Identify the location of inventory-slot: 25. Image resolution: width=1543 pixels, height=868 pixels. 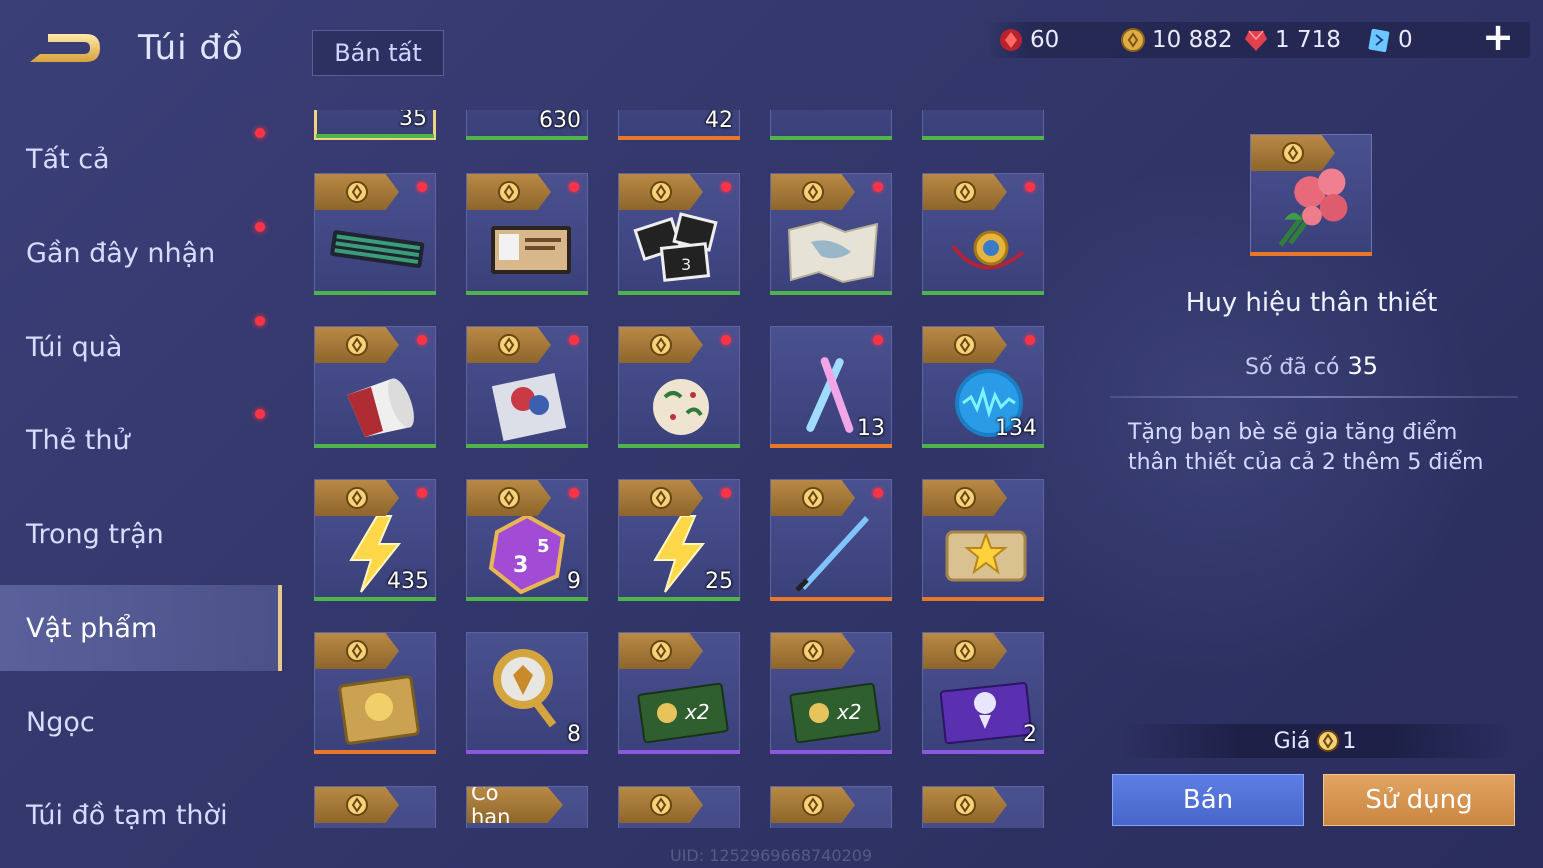
(679, 540).